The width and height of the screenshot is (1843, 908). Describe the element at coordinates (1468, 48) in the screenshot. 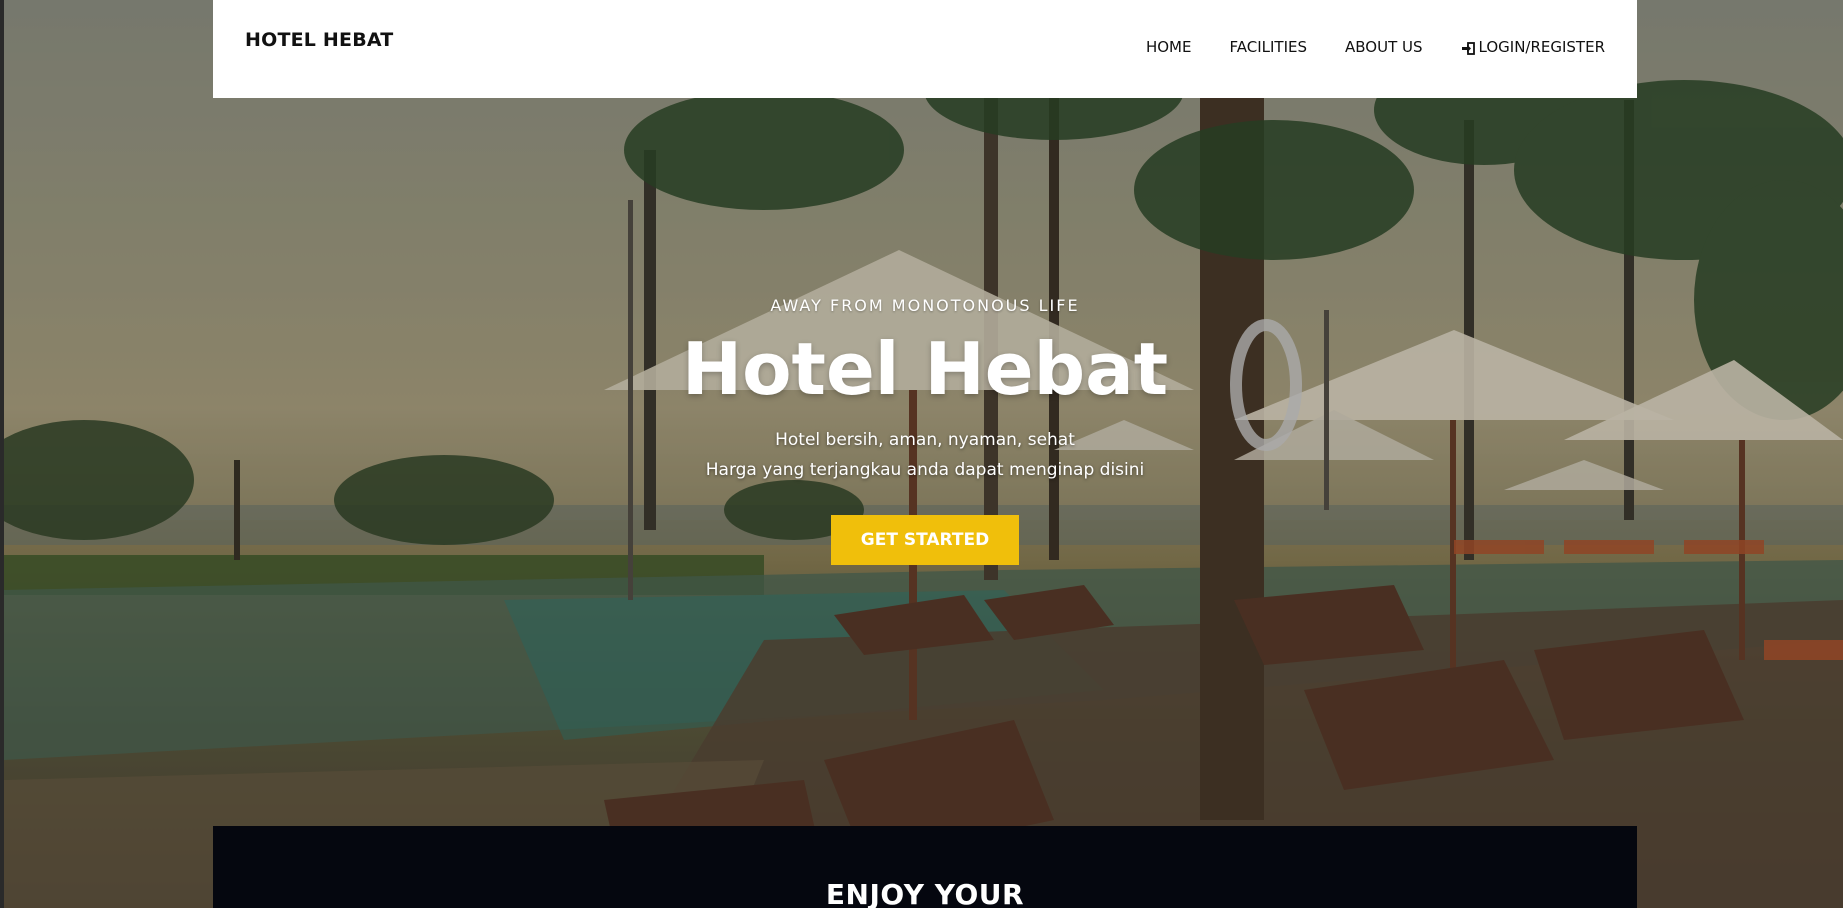

I see `sign-in-icon` at that location.